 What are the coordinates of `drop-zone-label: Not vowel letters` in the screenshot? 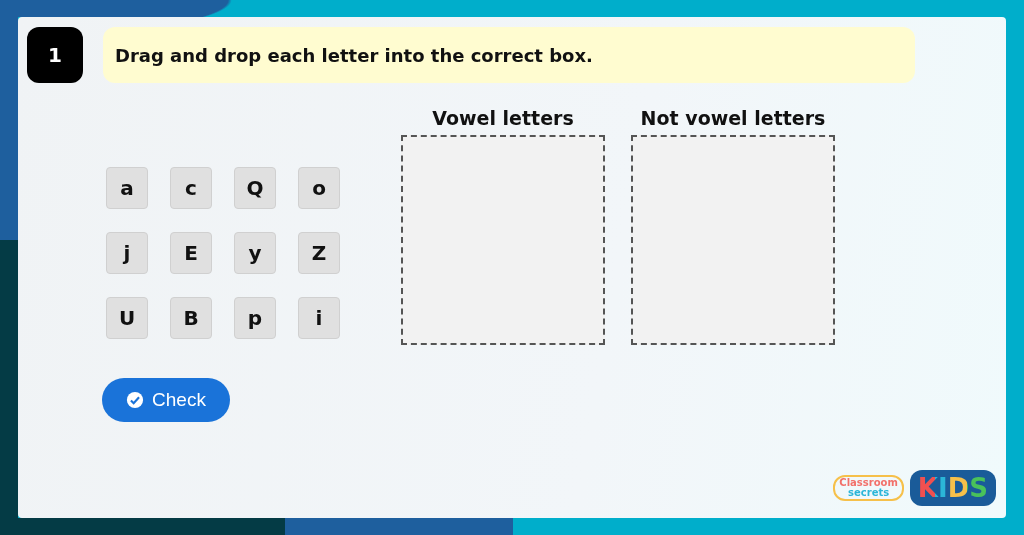 It's located at (733, 119).